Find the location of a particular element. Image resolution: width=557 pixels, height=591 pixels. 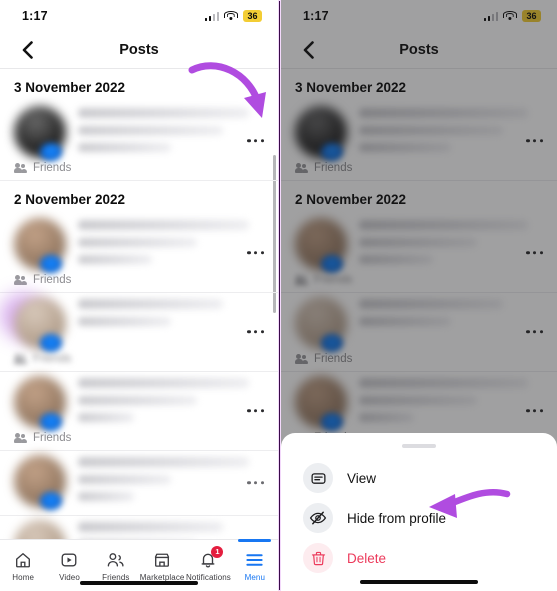

tab-home: Home is located at coordinates (23, 565).